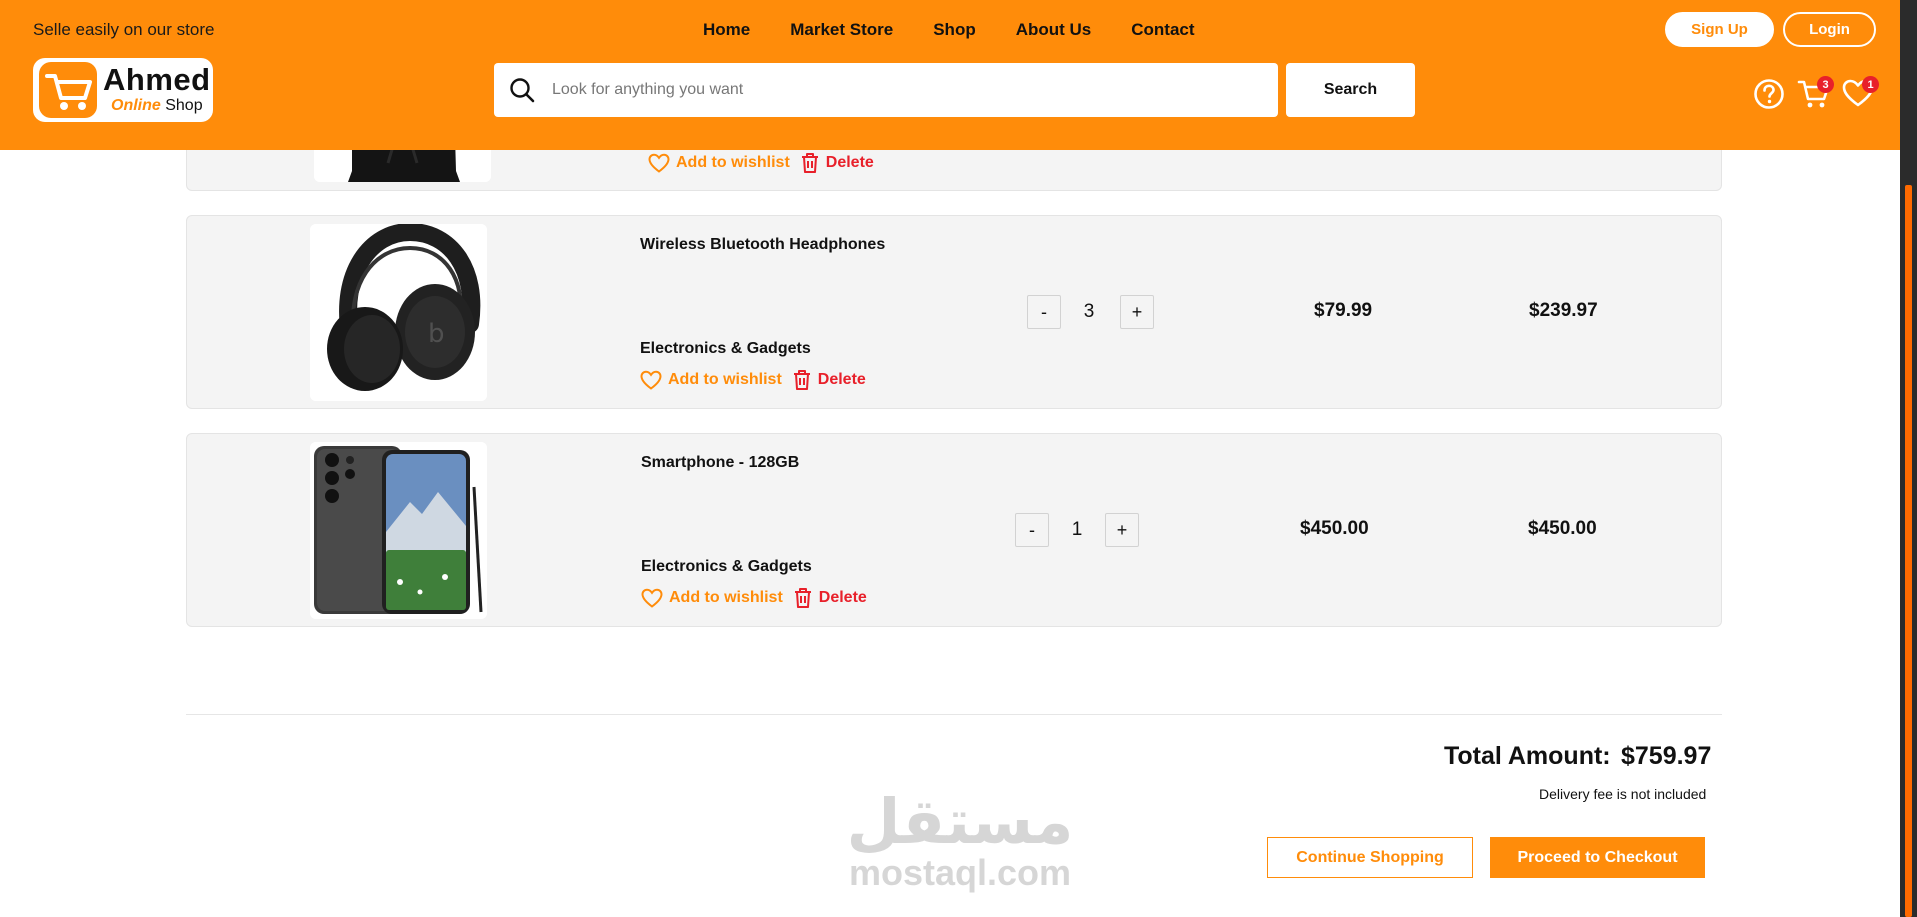  What do you see at coordinates (1343, 310) in the screenshot?
I see `unit-price: $79.99` at bounding box center [1343, 310].